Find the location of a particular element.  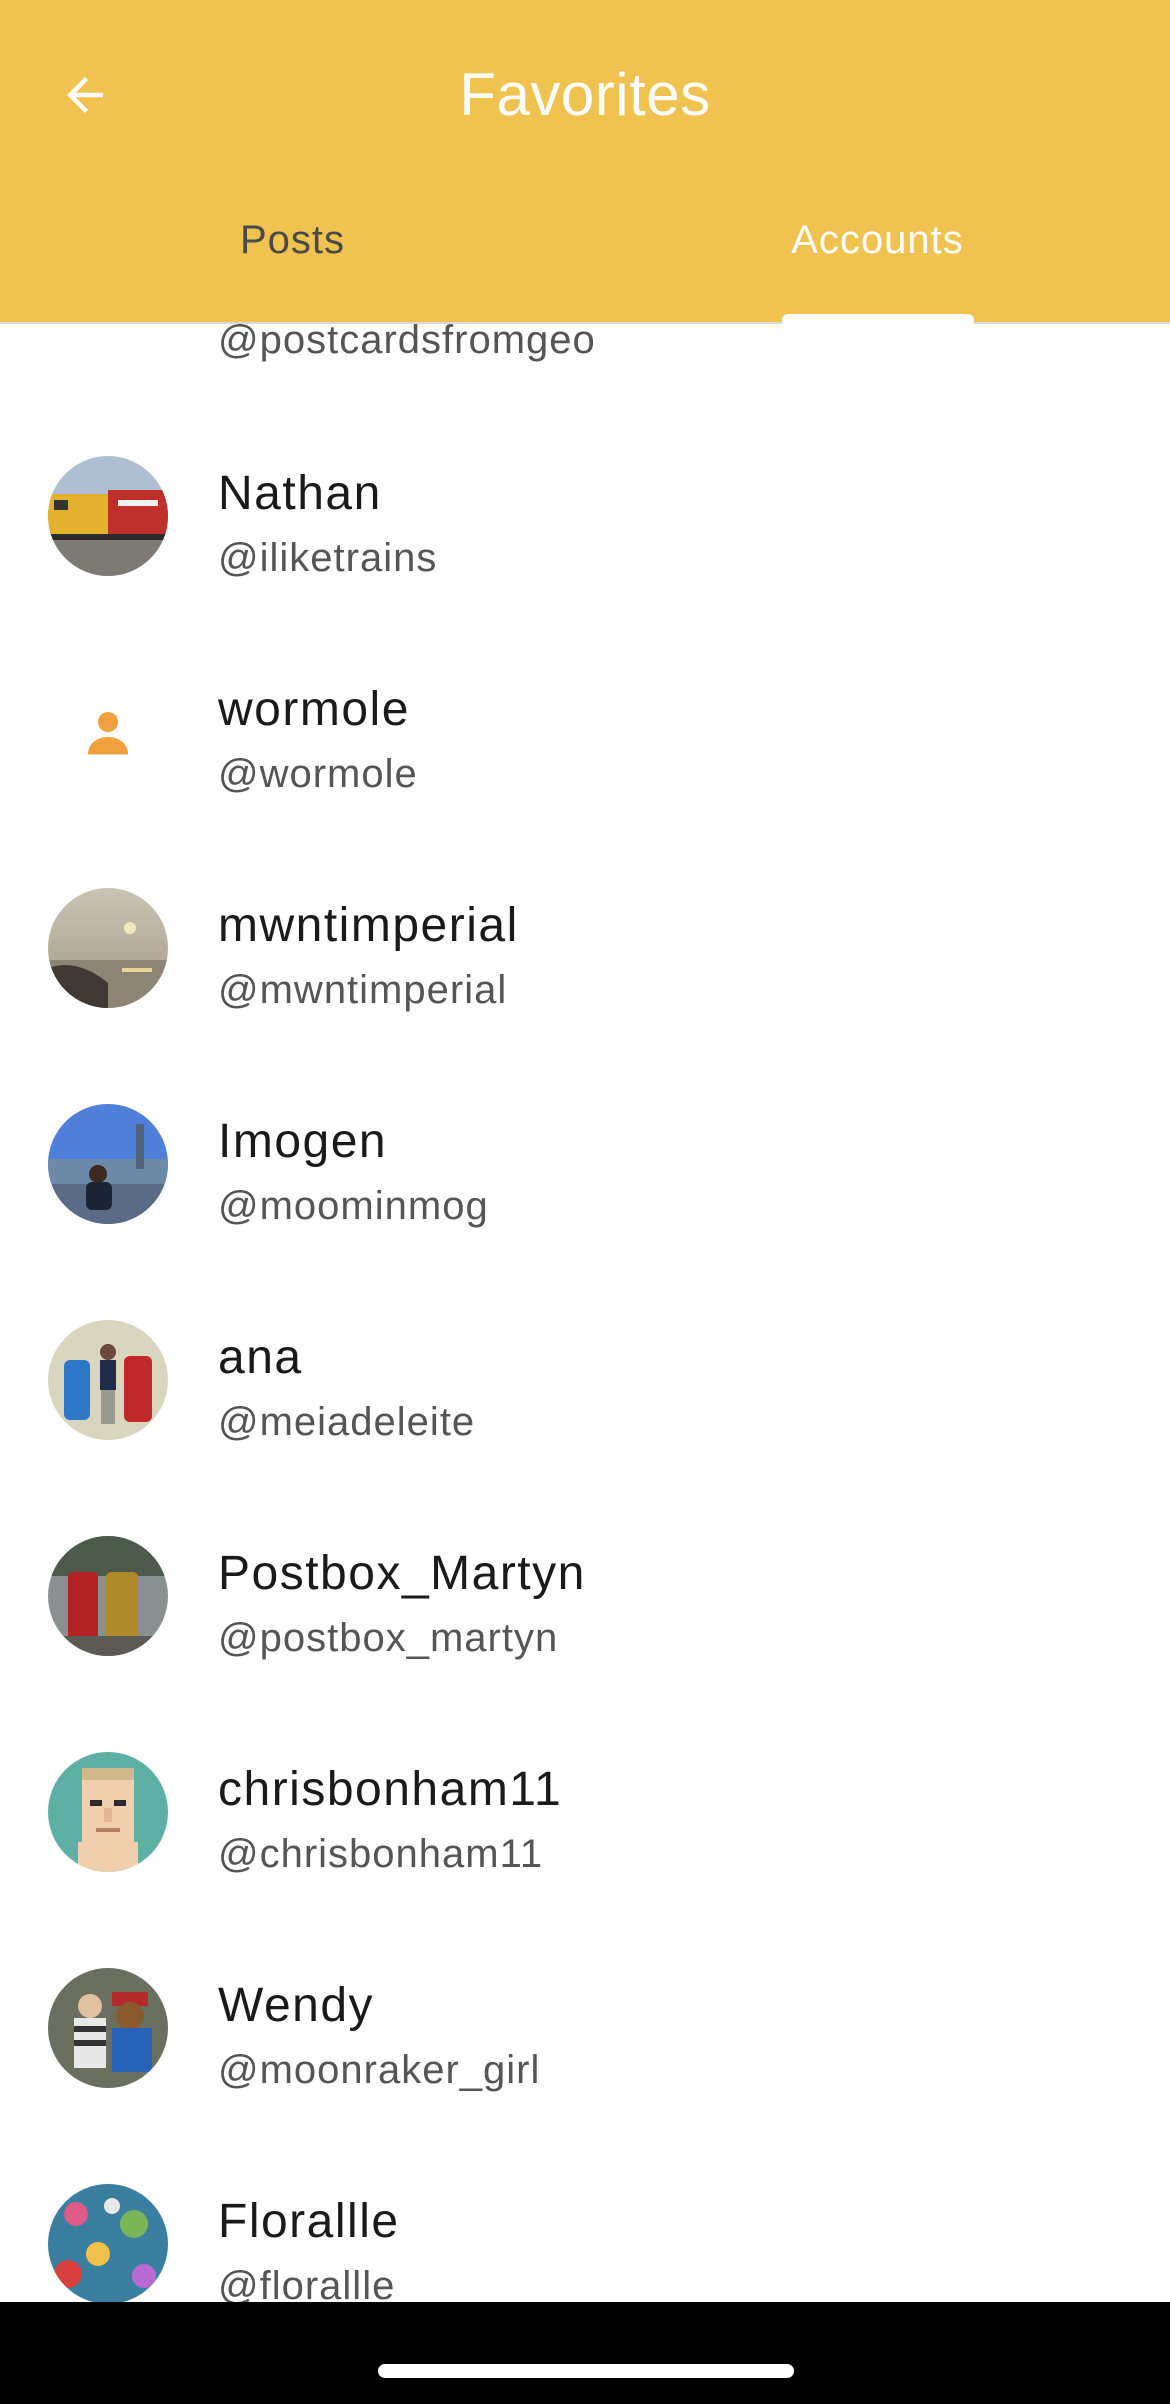

list-item: Wendy @moonraker_girl is located at coordinates (585, 2024).